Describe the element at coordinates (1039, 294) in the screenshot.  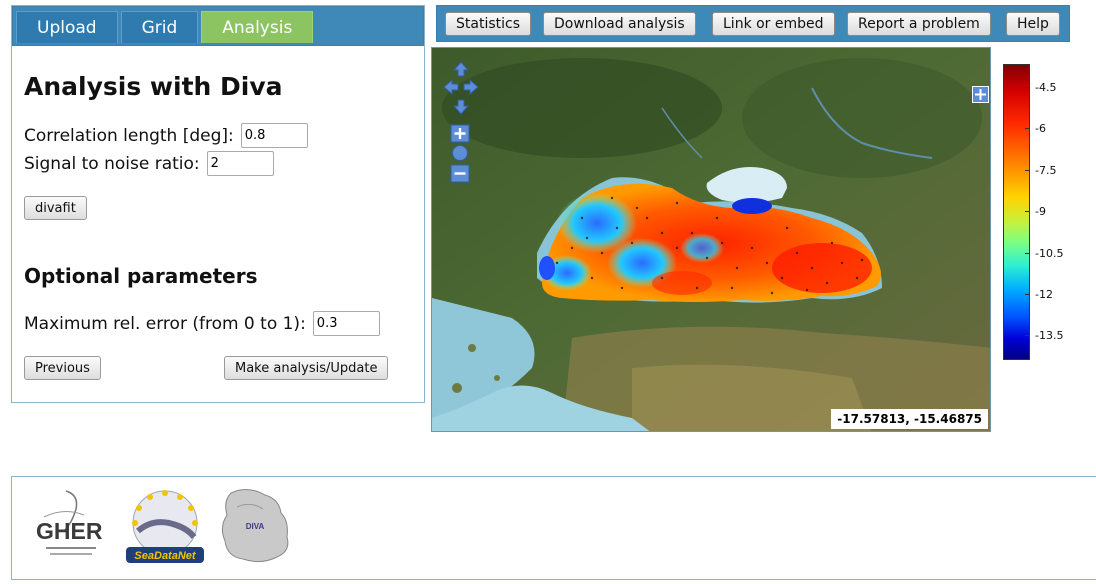
I see `colorbar-tick: -12` at that location.